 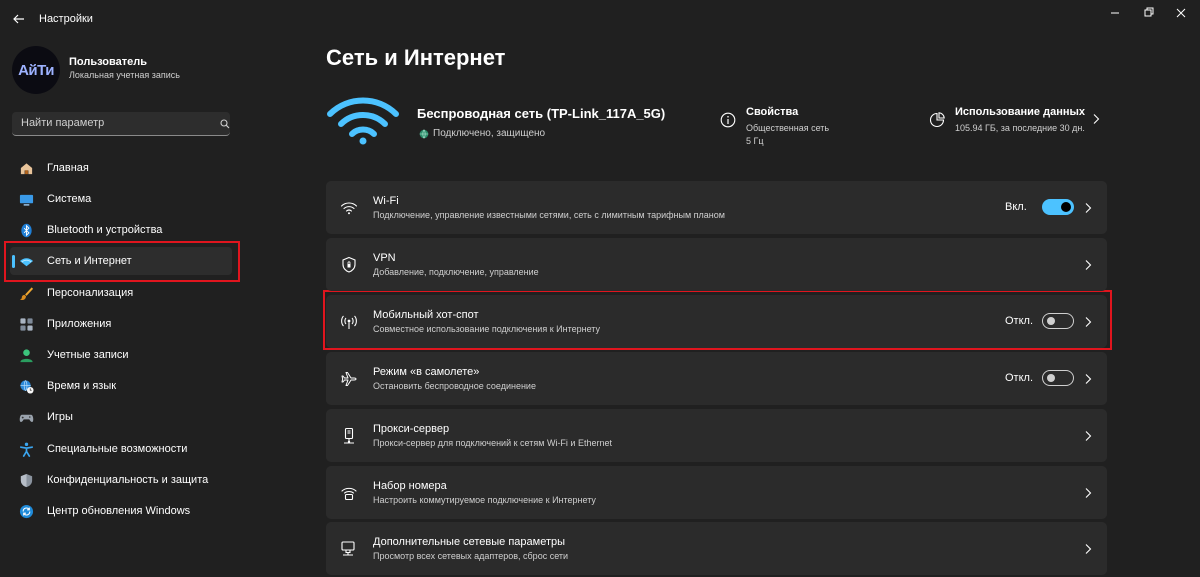 I want to click on maximize-button, so click(x=1148, y=13).